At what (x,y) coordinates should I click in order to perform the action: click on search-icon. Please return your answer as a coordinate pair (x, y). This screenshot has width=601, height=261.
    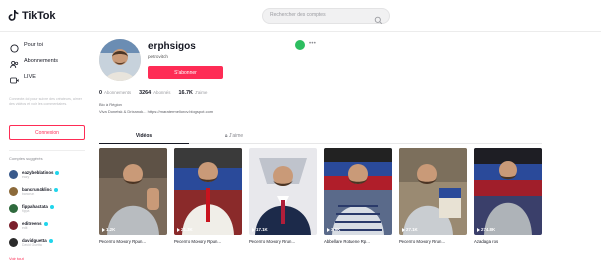
    Looking at the image, I should click on (378, 18).